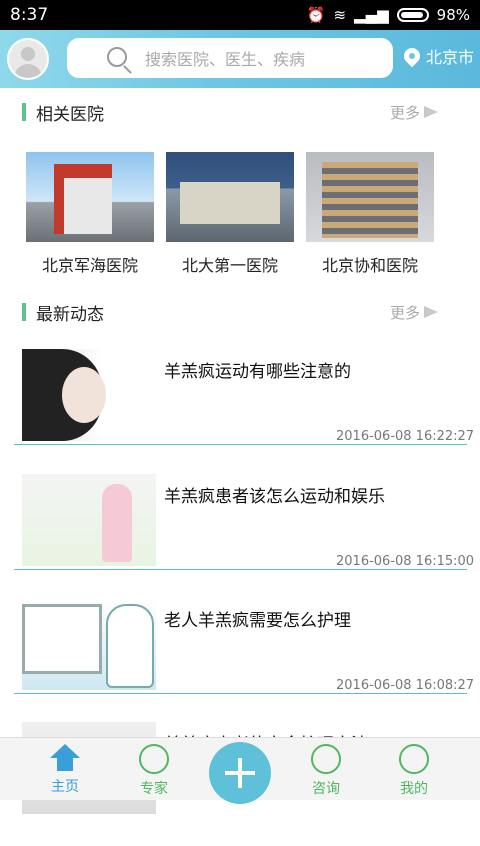 This screenshot has width=480, height=846. What do you see at coordinates (240, 15) in the screenshot?
I see `status-bar: 8:37 ⏰ ≋ ▂▄▆ 98%` at bounding box center [240, 15].